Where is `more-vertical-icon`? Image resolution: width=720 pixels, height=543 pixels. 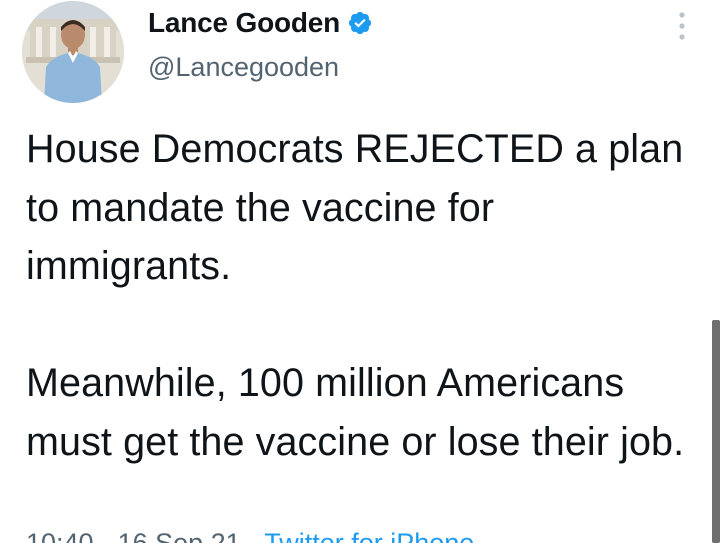 more-vertical-icon is located at coordinates (682, 26).